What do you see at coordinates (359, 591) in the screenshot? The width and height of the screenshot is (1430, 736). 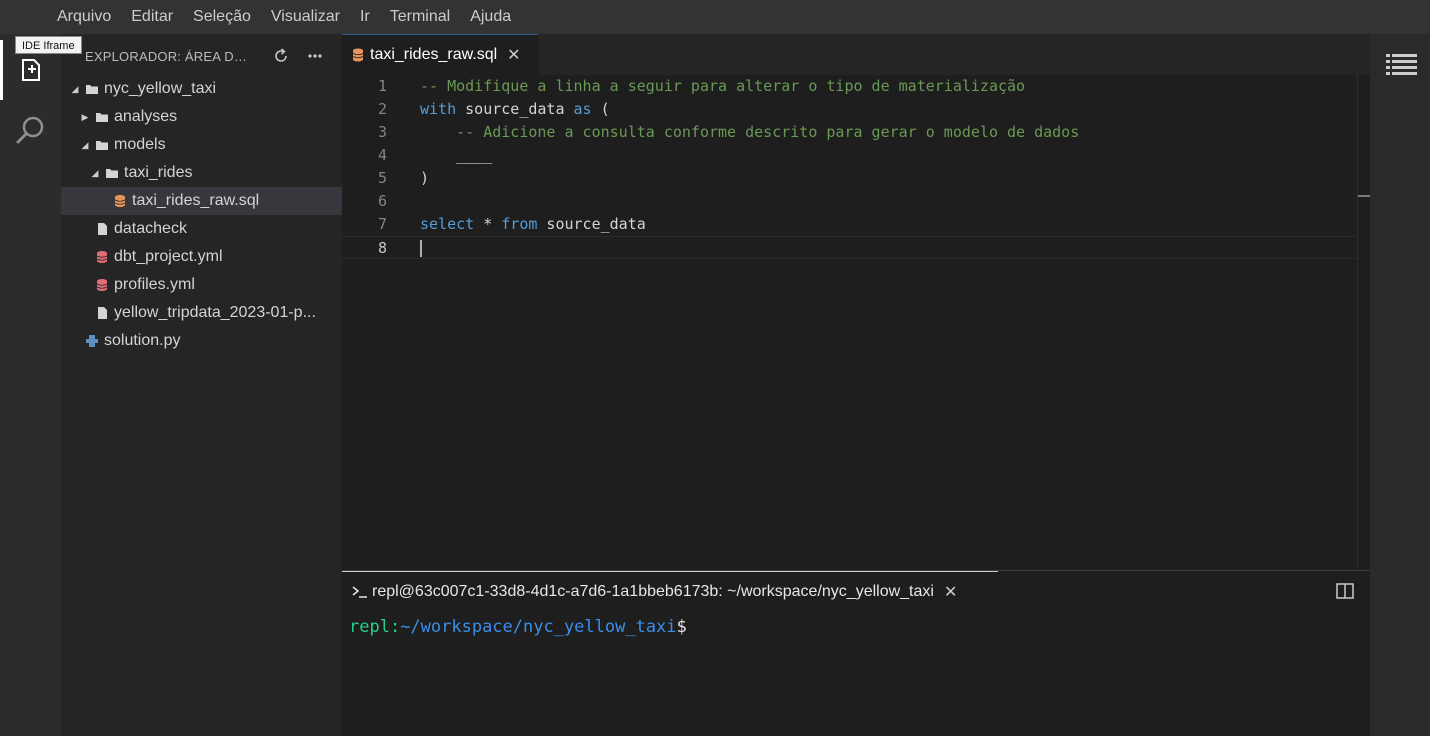 I see `terminal-icon` at bounding box center [359, 591].